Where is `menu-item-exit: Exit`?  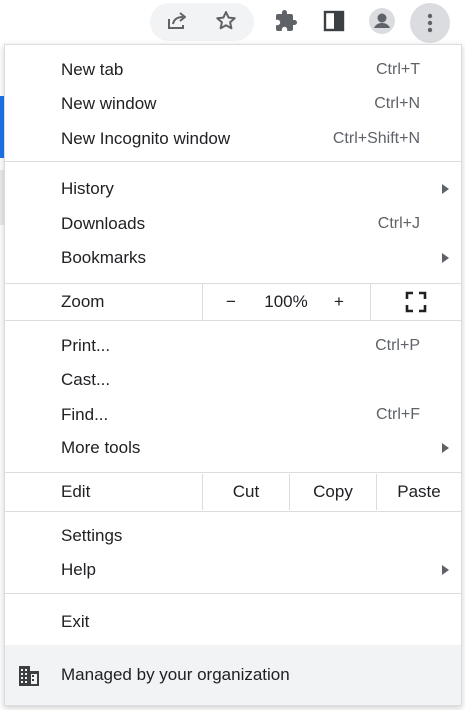
menu-item-exit: Exit is located at coordinates (233, 622).